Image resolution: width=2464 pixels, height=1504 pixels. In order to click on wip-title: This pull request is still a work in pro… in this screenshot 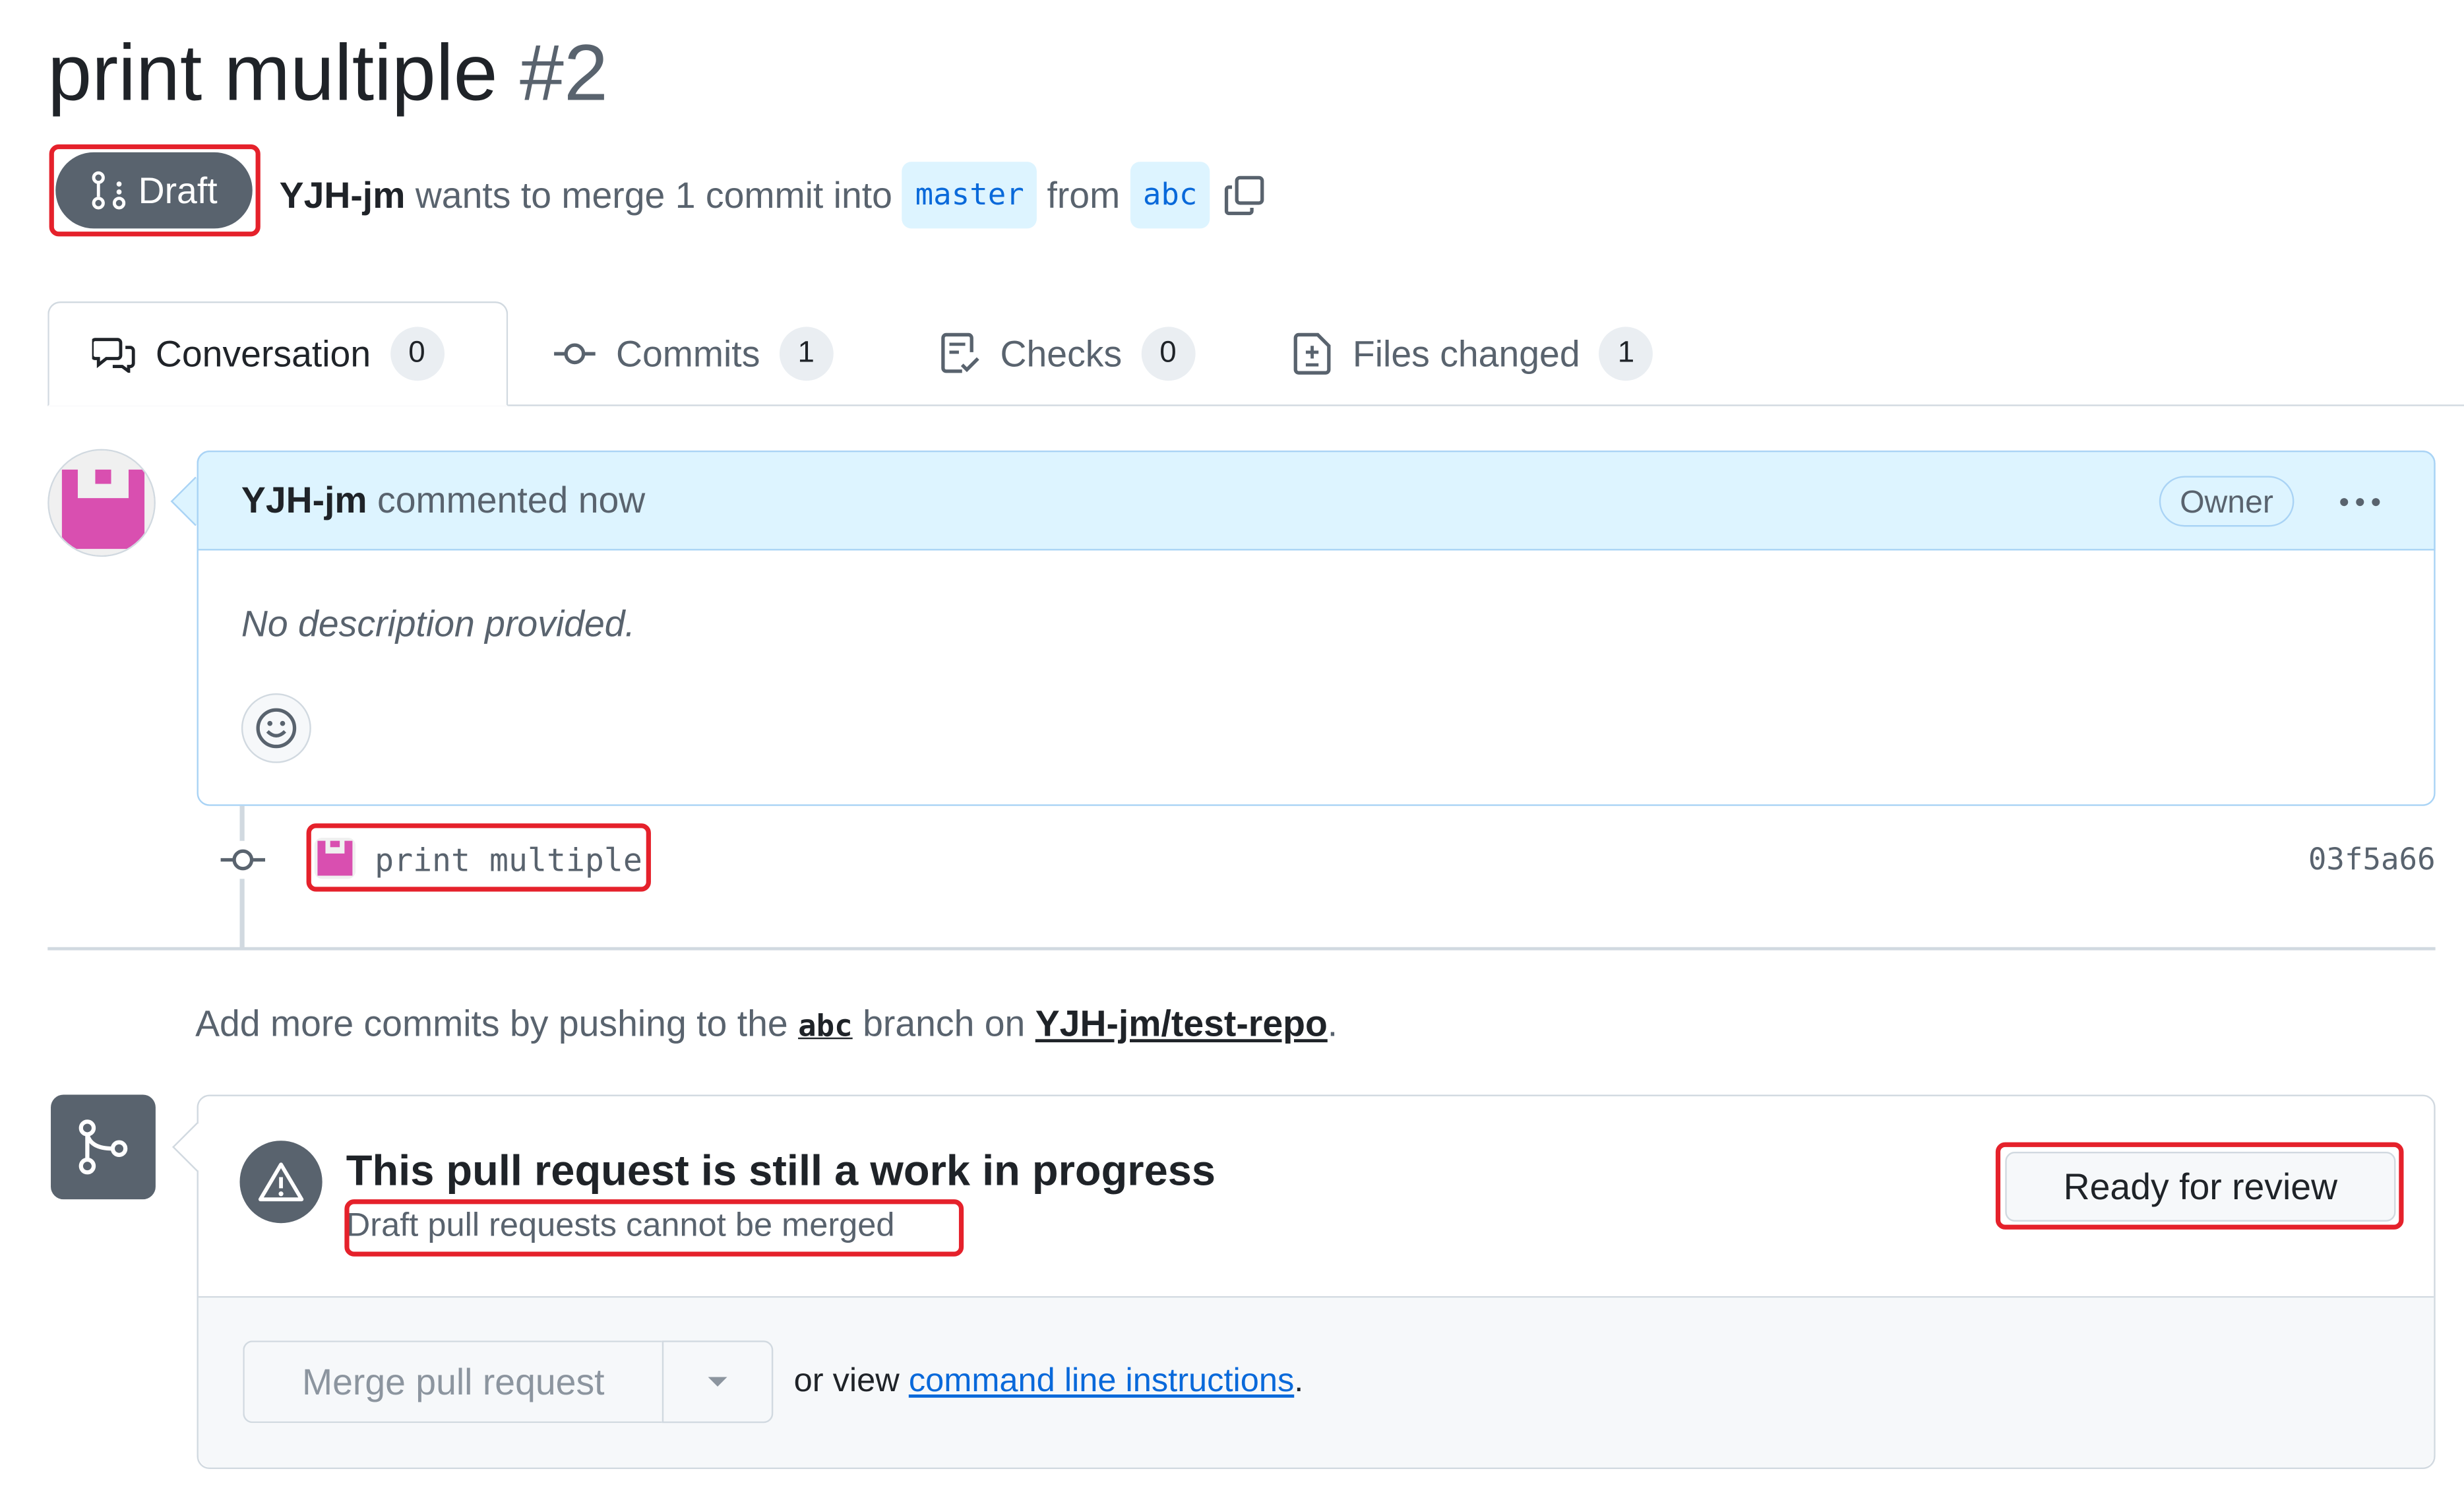, I will do `click(781, 1171)`.